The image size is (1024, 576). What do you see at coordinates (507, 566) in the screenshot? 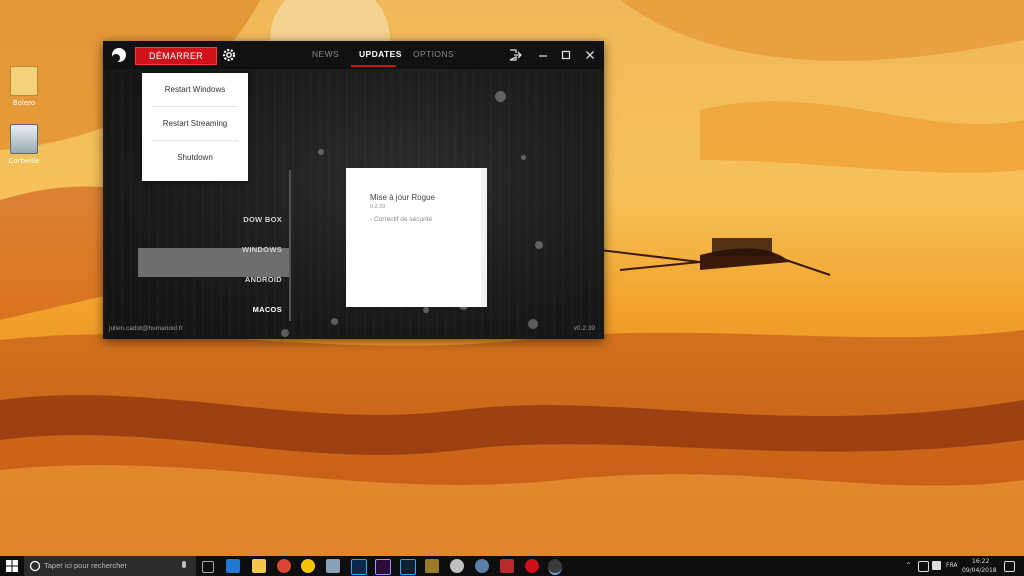
I see `app-icon-red` at bounding box center [507, 566].